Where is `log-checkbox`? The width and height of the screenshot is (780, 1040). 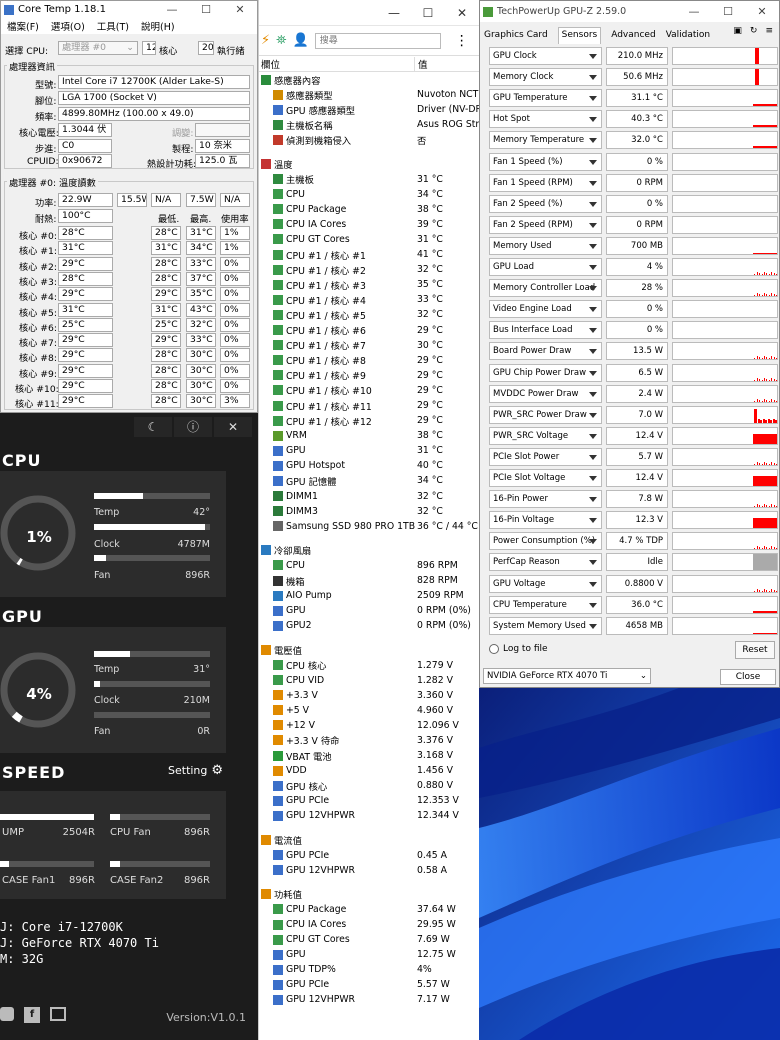
log-checkbox is located at coordinates (494, 649).